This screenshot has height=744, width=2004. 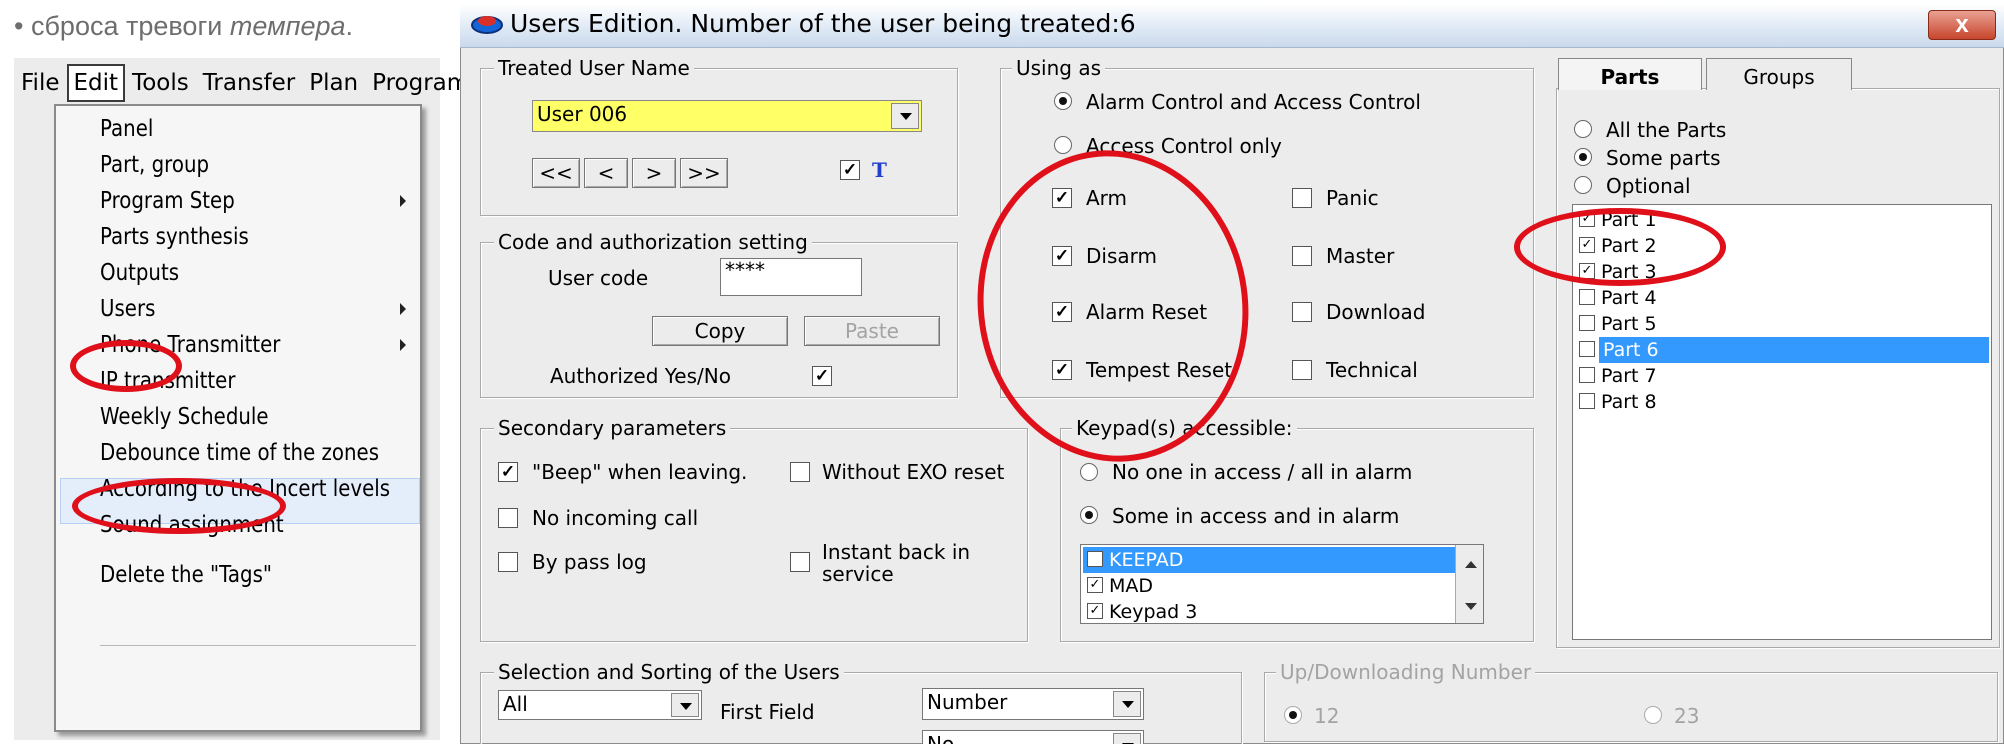 What do you see at coordinates (218, 575) in the screenshot?
I see `menu-item-delete-tags: Delete the "Tags"` at bounding box center [218, 575].